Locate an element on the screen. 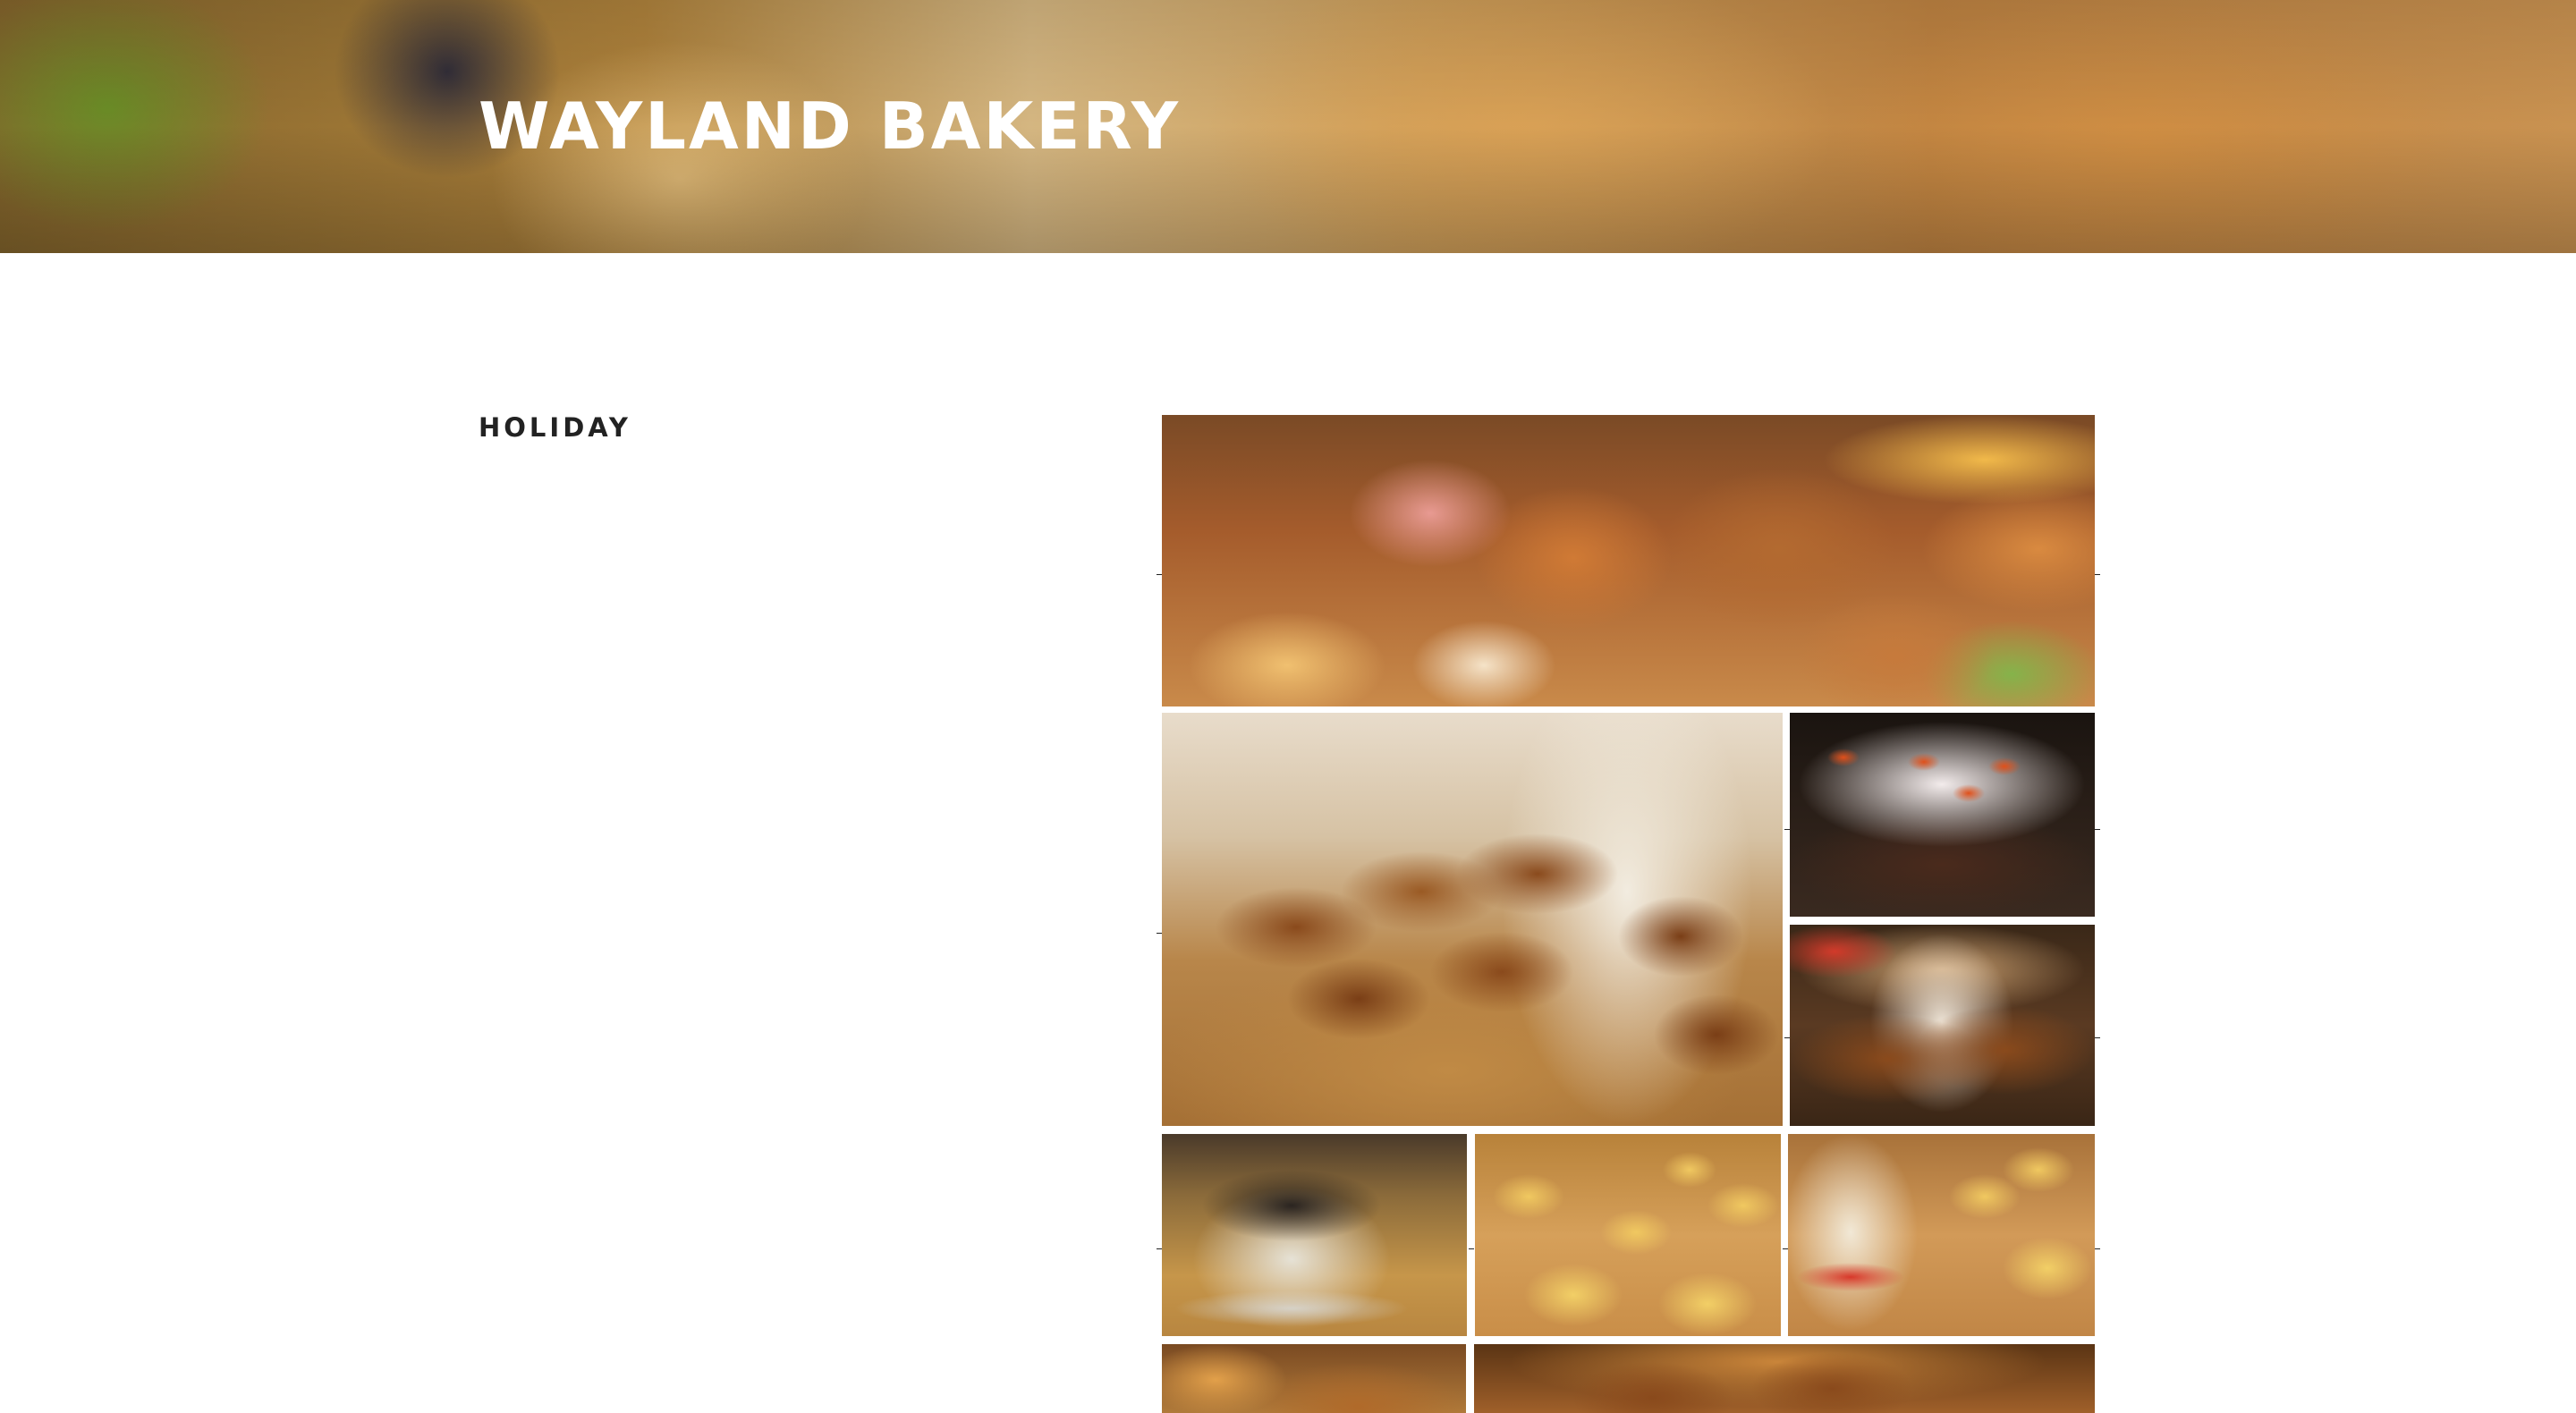  gallery-image-pecan-pie is located at coordinates (1472, 919).